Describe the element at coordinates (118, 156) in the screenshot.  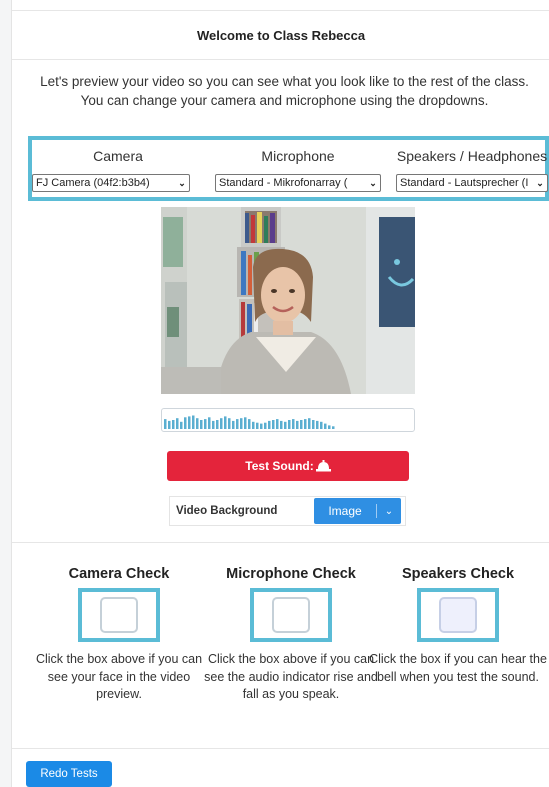
I see `camera-label: Camera` at that location.